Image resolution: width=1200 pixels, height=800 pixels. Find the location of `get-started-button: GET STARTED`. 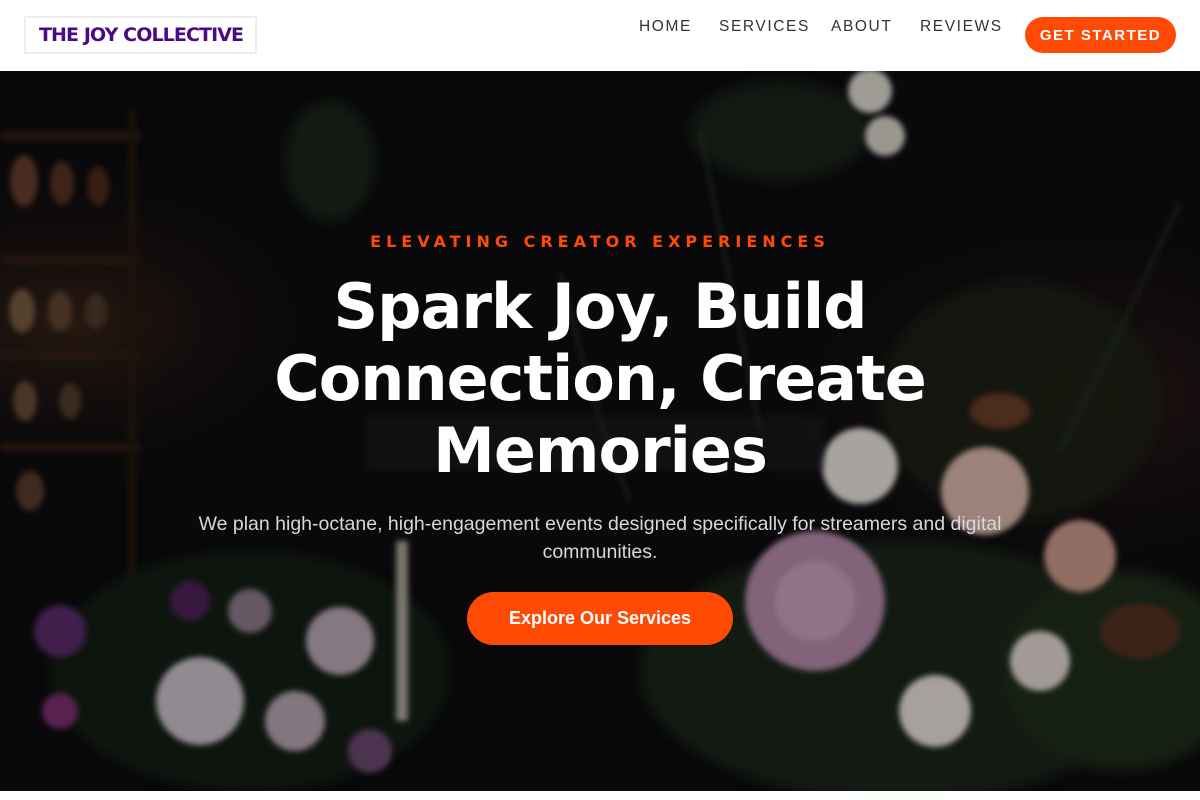

get-started-button: GET STARTED is located at coordinates (1100, 35).